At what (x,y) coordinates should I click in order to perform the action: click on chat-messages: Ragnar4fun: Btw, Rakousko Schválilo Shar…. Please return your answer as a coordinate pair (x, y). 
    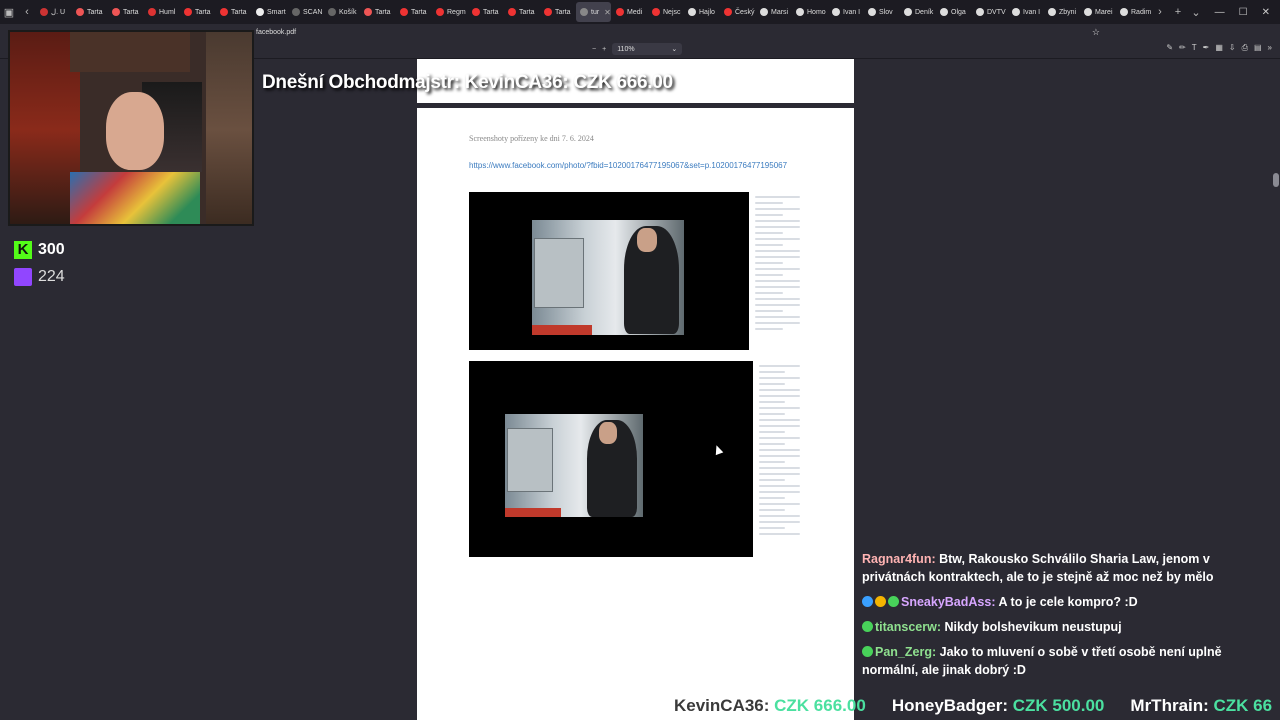
    Looking at the image, I should click on (1068, 614).